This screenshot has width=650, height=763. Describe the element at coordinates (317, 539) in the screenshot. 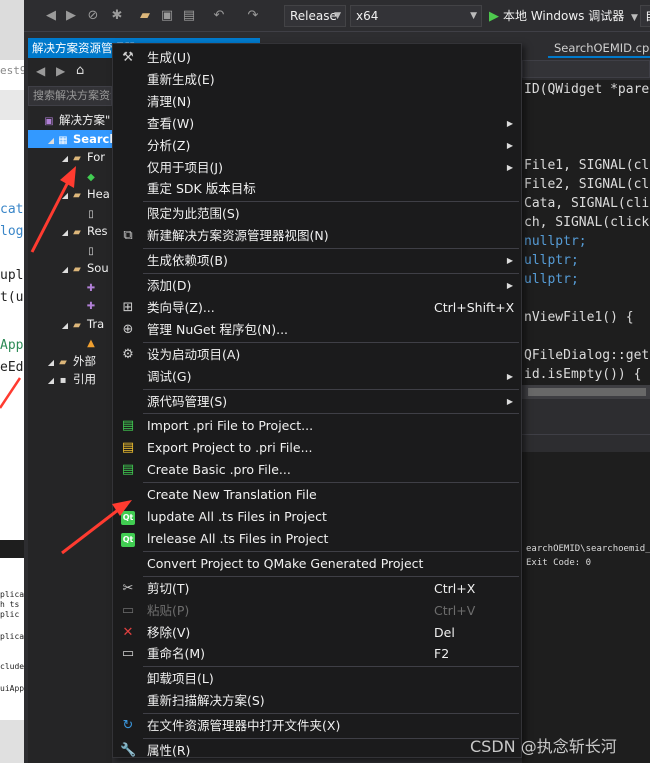

I see `menu-item-28: Qt lrelease All .ts Files in Project` at that location.